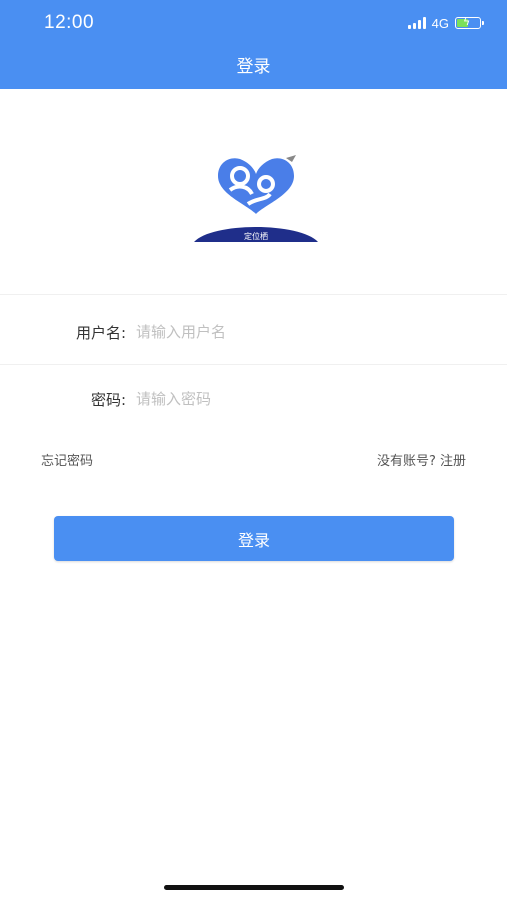 The image size is (507, 900). Describe the element at coordinates (440, 23) in the screenshot. I see `network-type: 4G` at that location.